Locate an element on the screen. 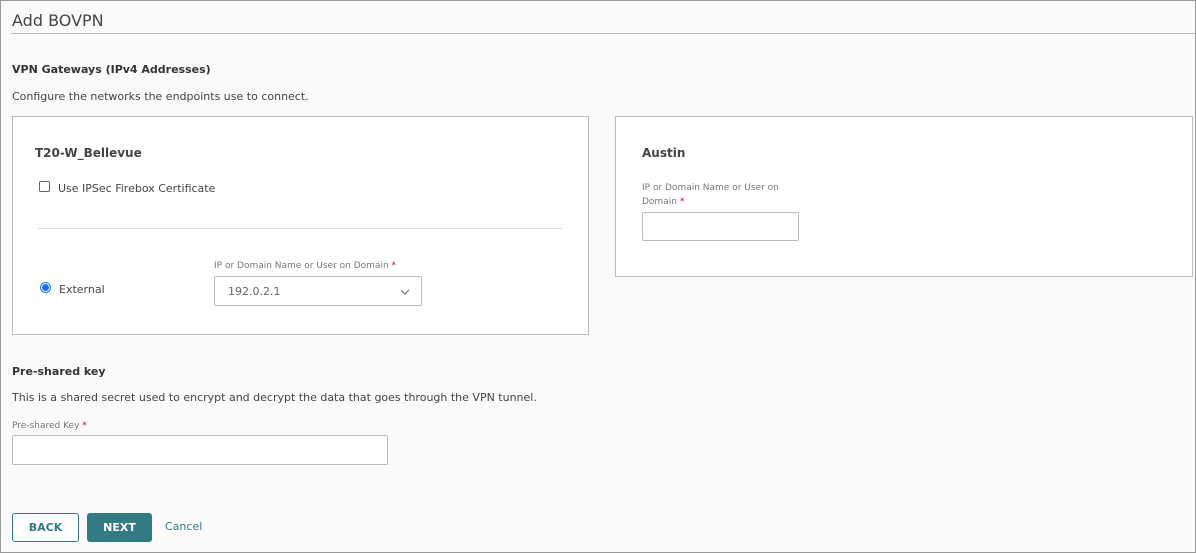  back-button: BACK is located at coordinates (45, 527).